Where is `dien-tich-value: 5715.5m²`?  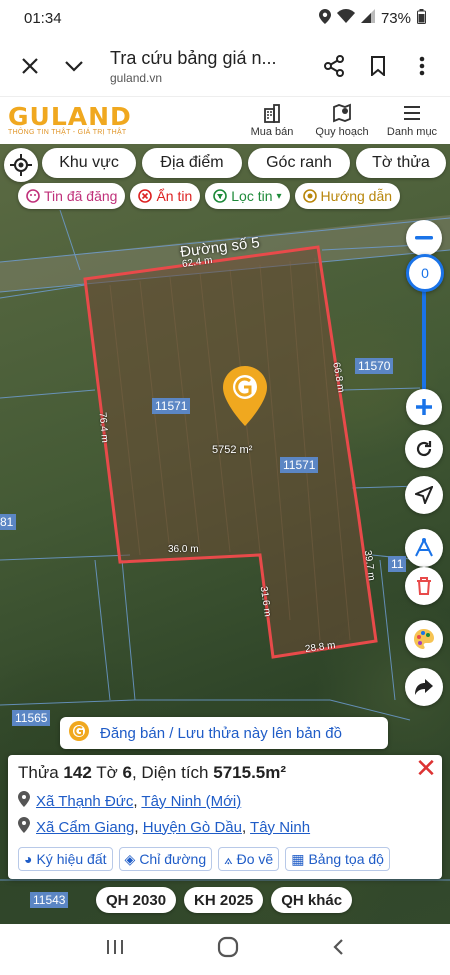
dien-tich-value: 5715.5m² is located at coordinates (250, 772).